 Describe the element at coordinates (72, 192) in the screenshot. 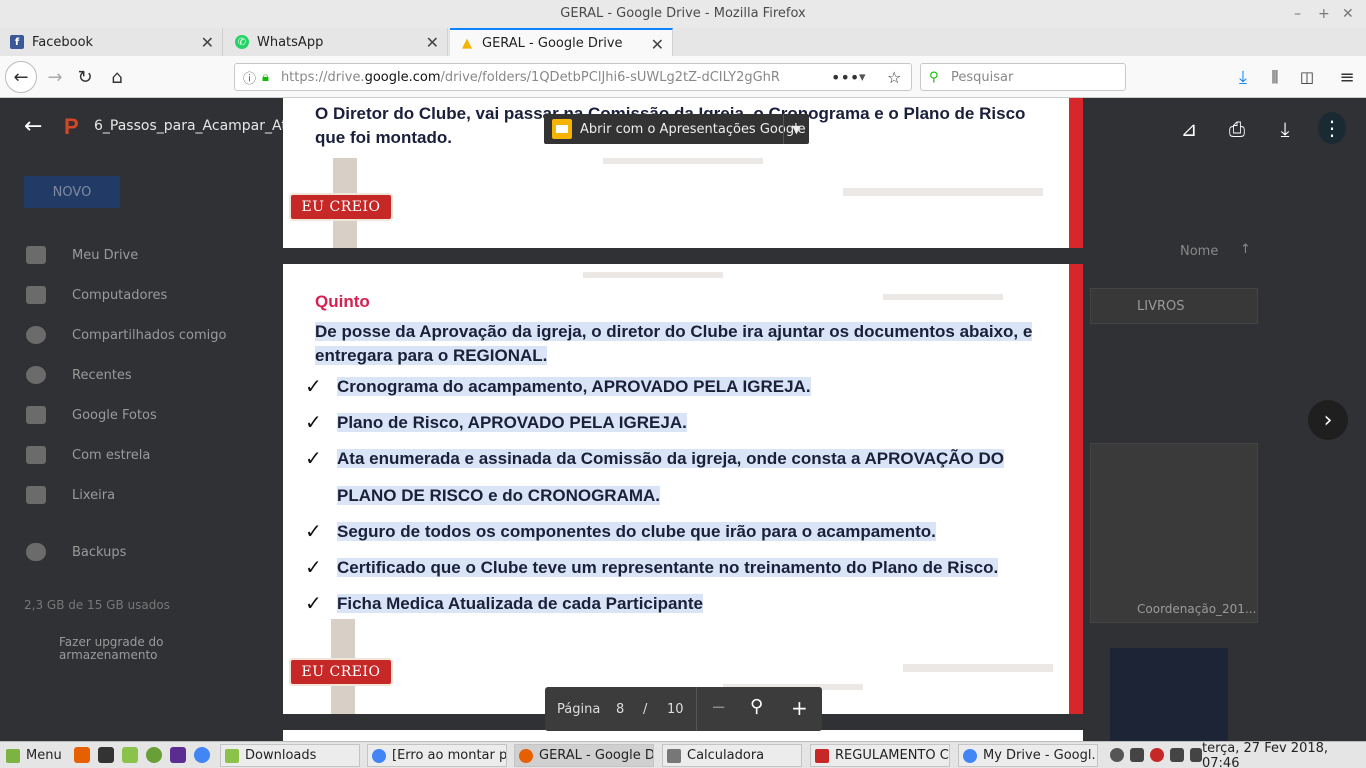

I see `new-button: NOVO` at that location.